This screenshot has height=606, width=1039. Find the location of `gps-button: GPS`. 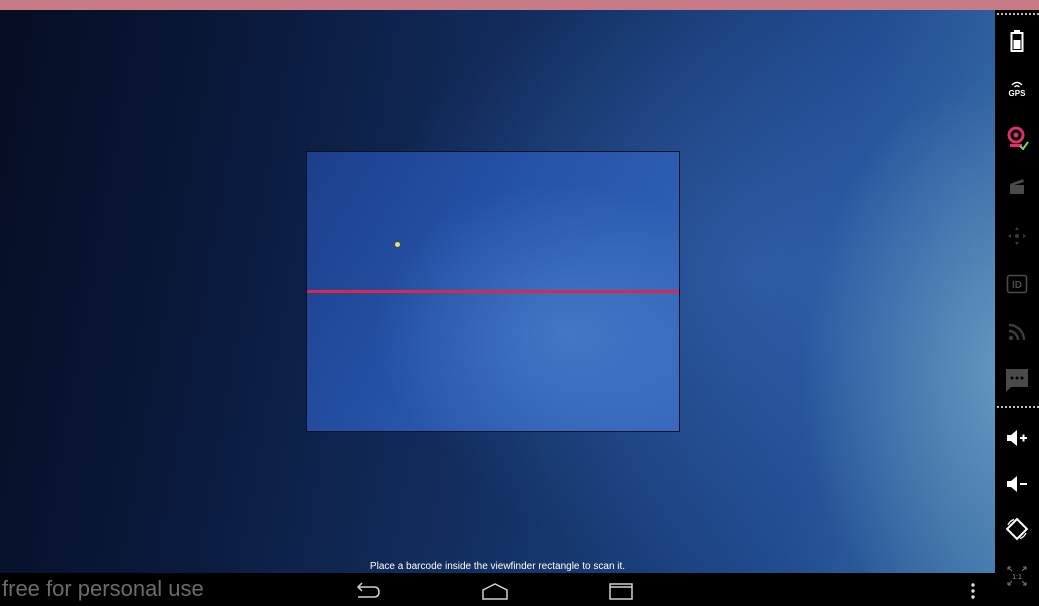

gps-button: GPS is located at coordinates (1017, 89).